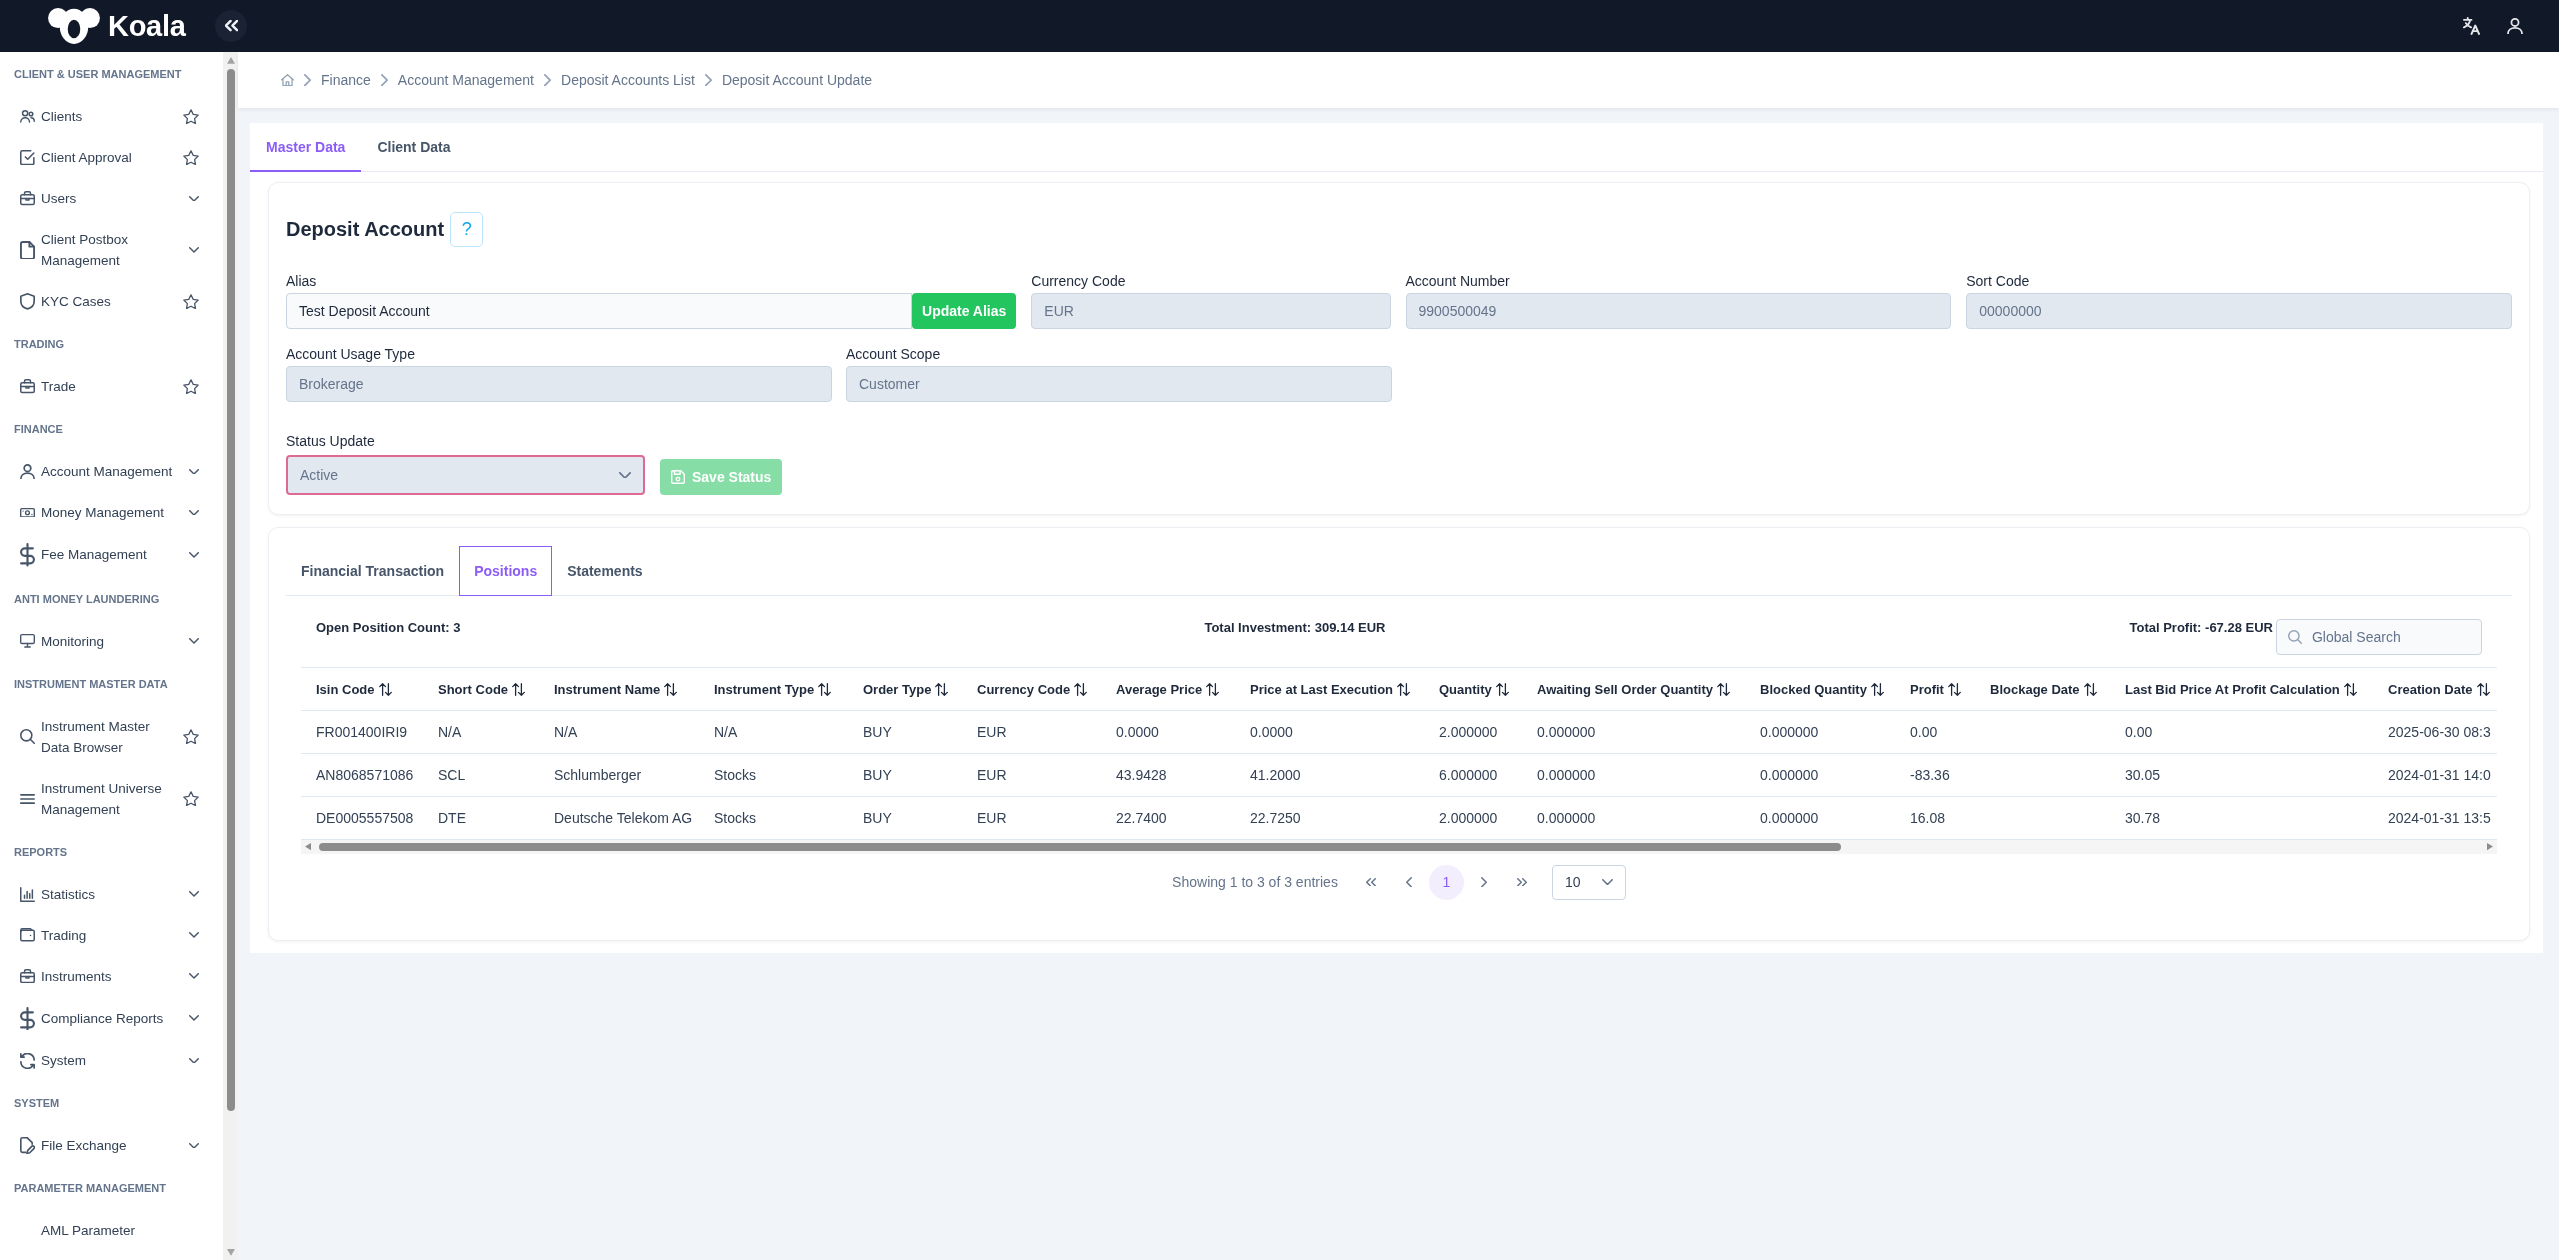 Image resolution: width=2559 pixels, height=1260 pixels. What do you see at coordinates (619, 689) in the screenshot?
I see `column-header: Instrument Name` at bounding box center [619, 689].